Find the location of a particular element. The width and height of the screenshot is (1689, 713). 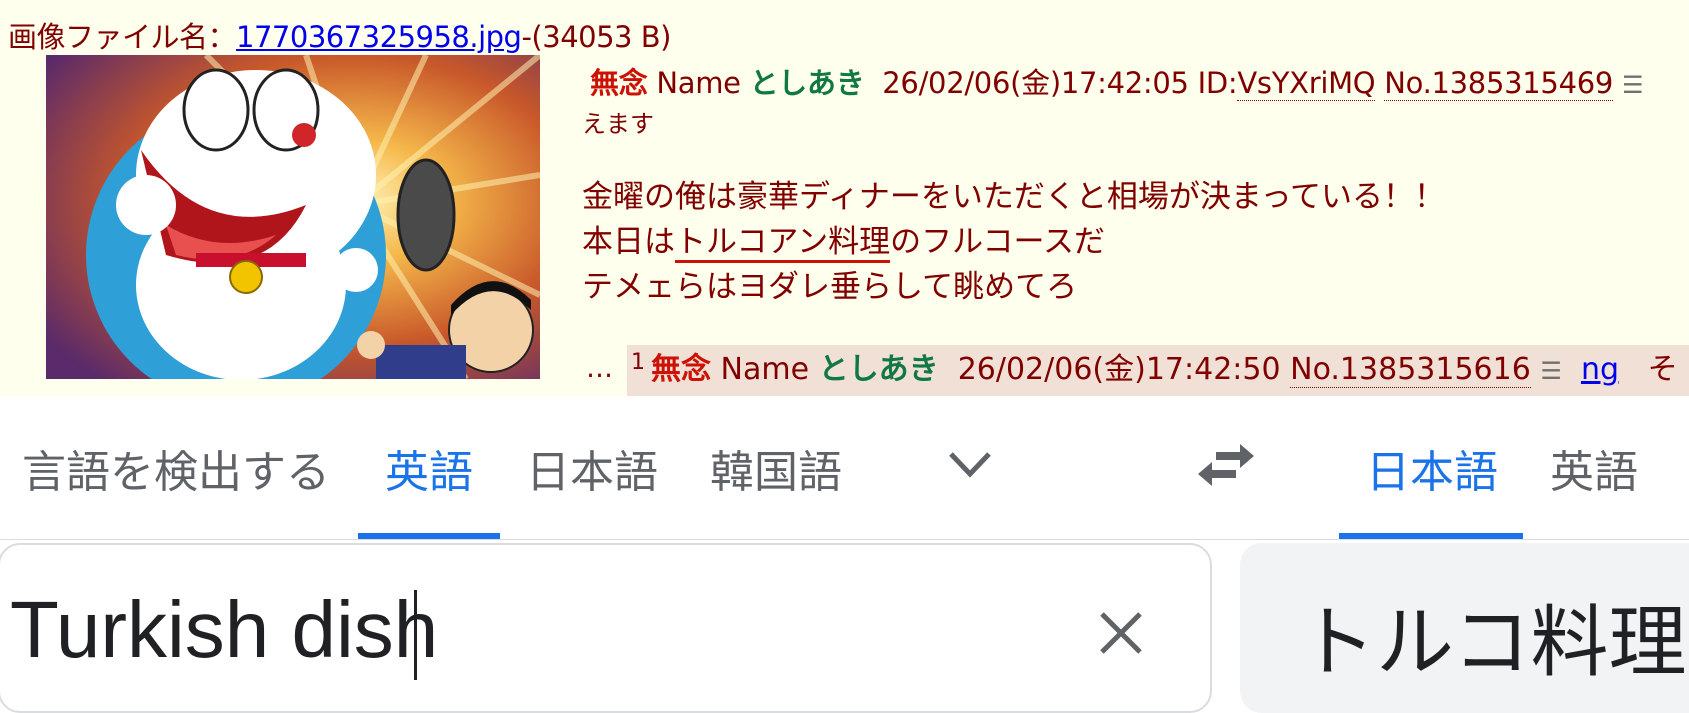

post-datetime: 26/02/06(金)17:42:05 is located at coordinates (1035, 83).